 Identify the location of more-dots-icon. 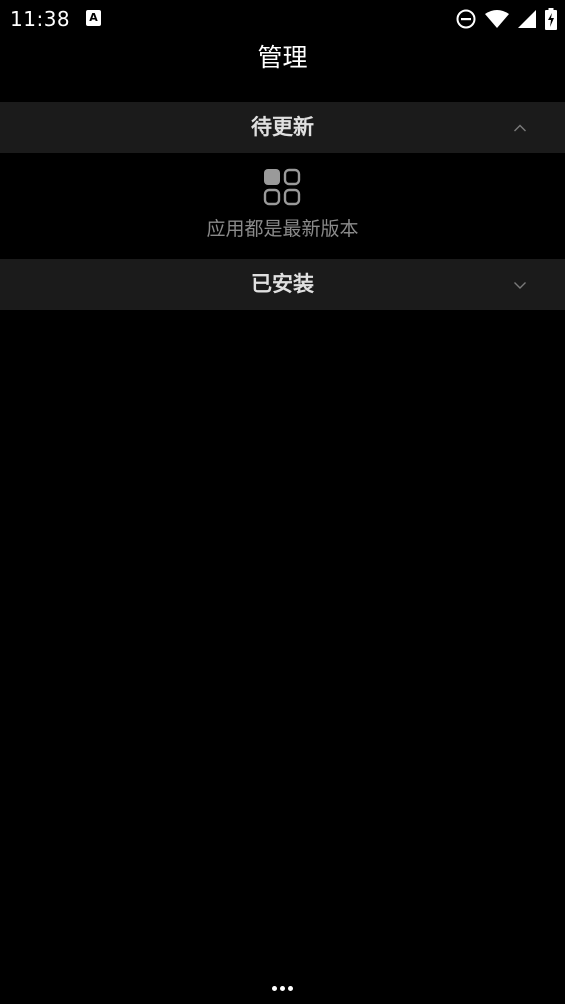
(283, 988).